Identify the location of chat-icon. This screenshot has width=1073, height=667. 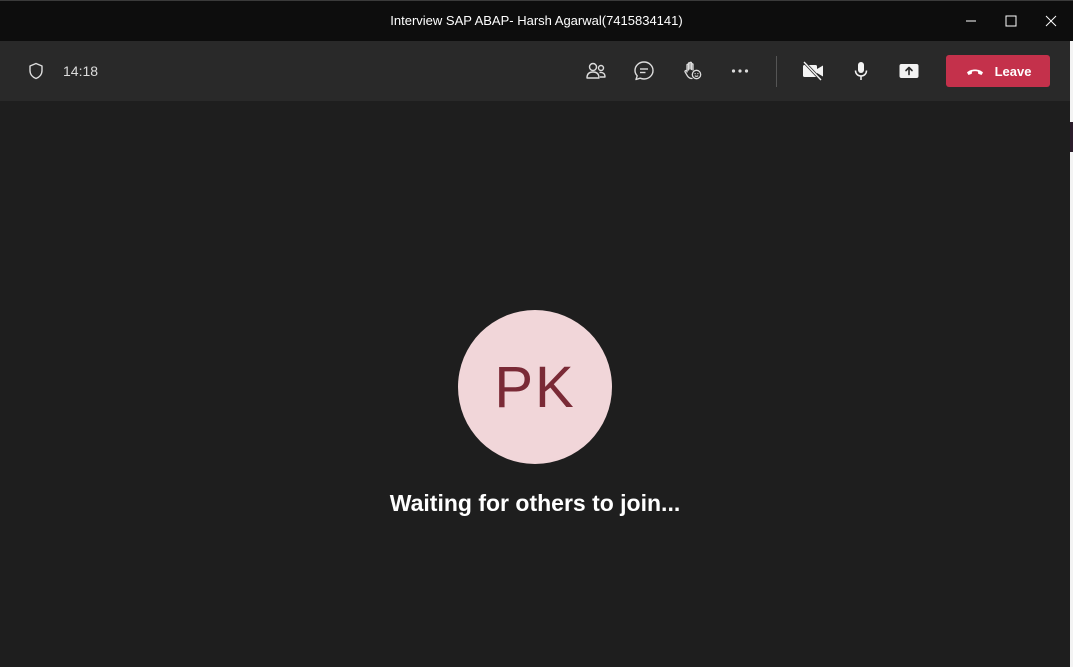
(644, 71).